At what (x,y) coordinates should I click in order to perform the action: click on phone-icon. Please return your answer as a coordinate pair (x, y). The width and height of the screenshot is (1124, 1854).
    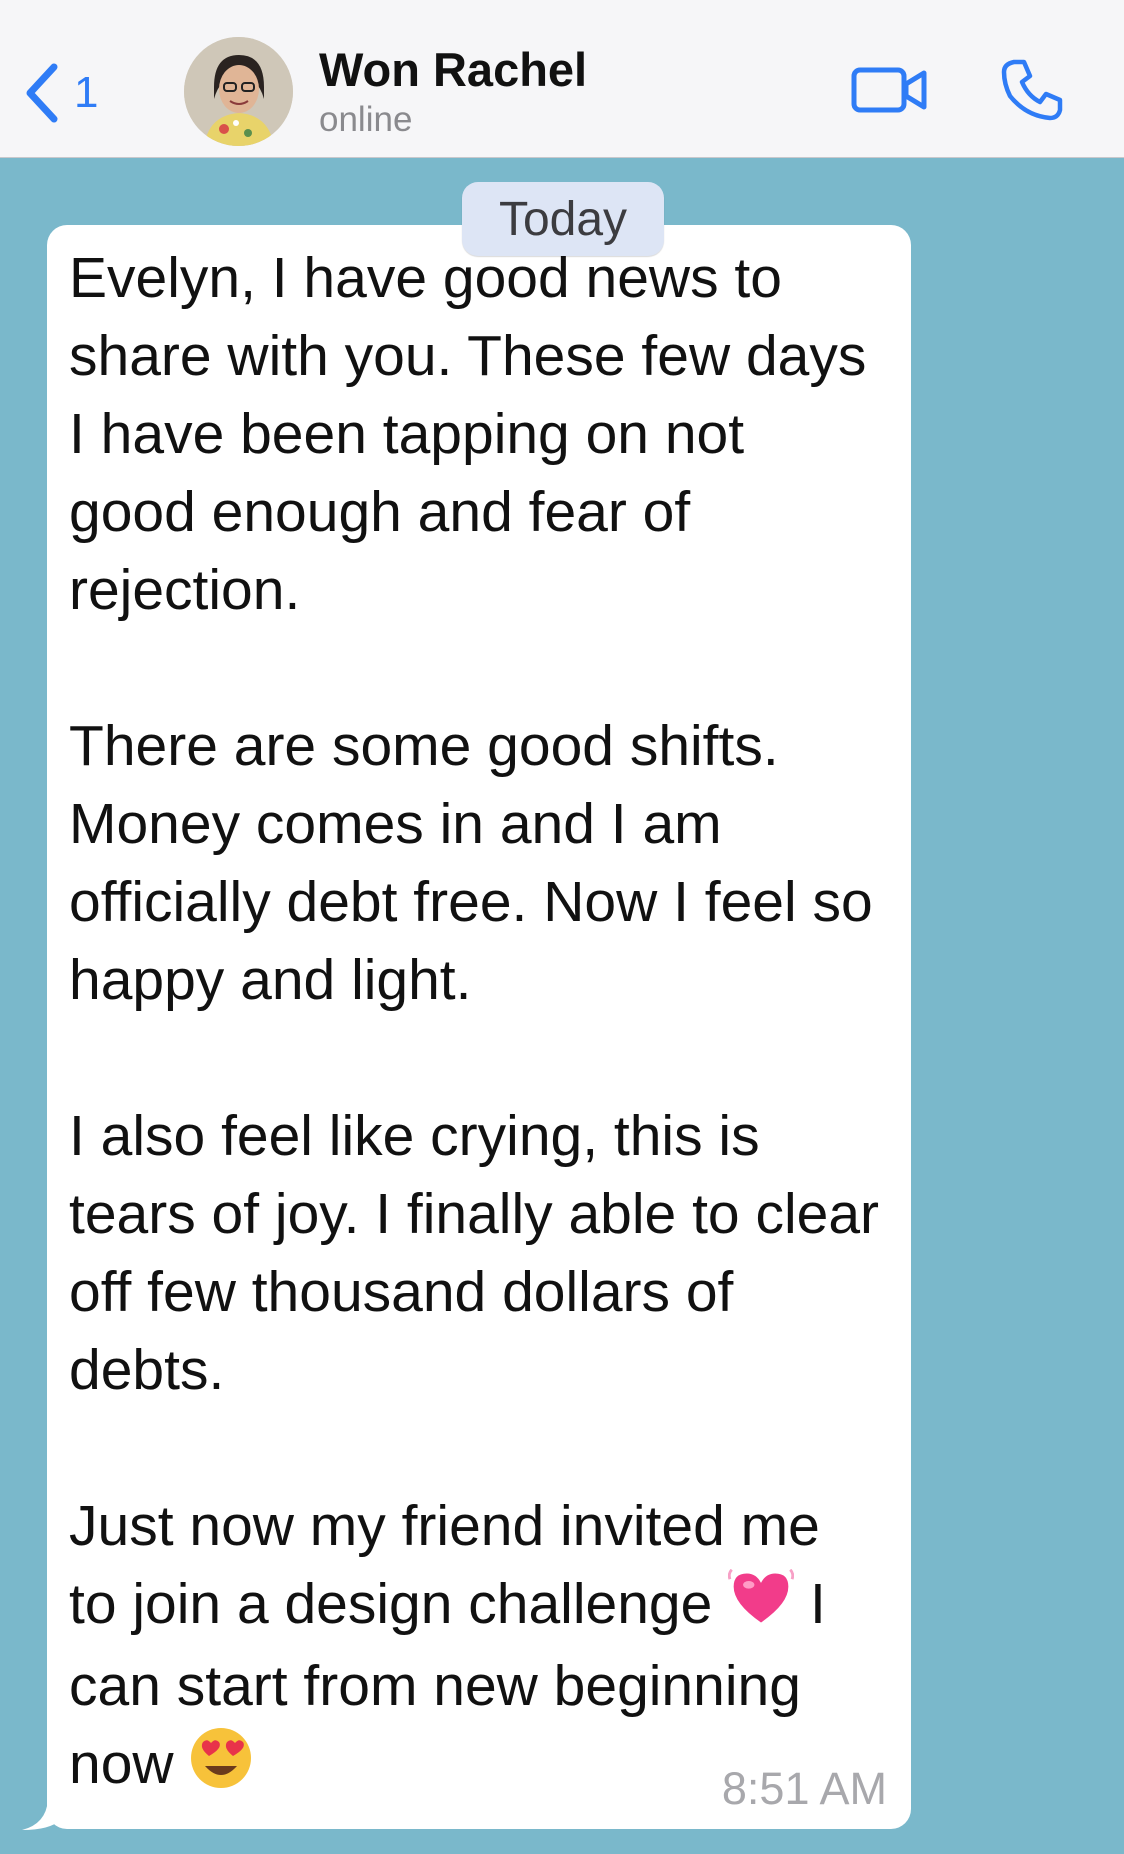
    Looking at the image, I should click on (1032, 90).